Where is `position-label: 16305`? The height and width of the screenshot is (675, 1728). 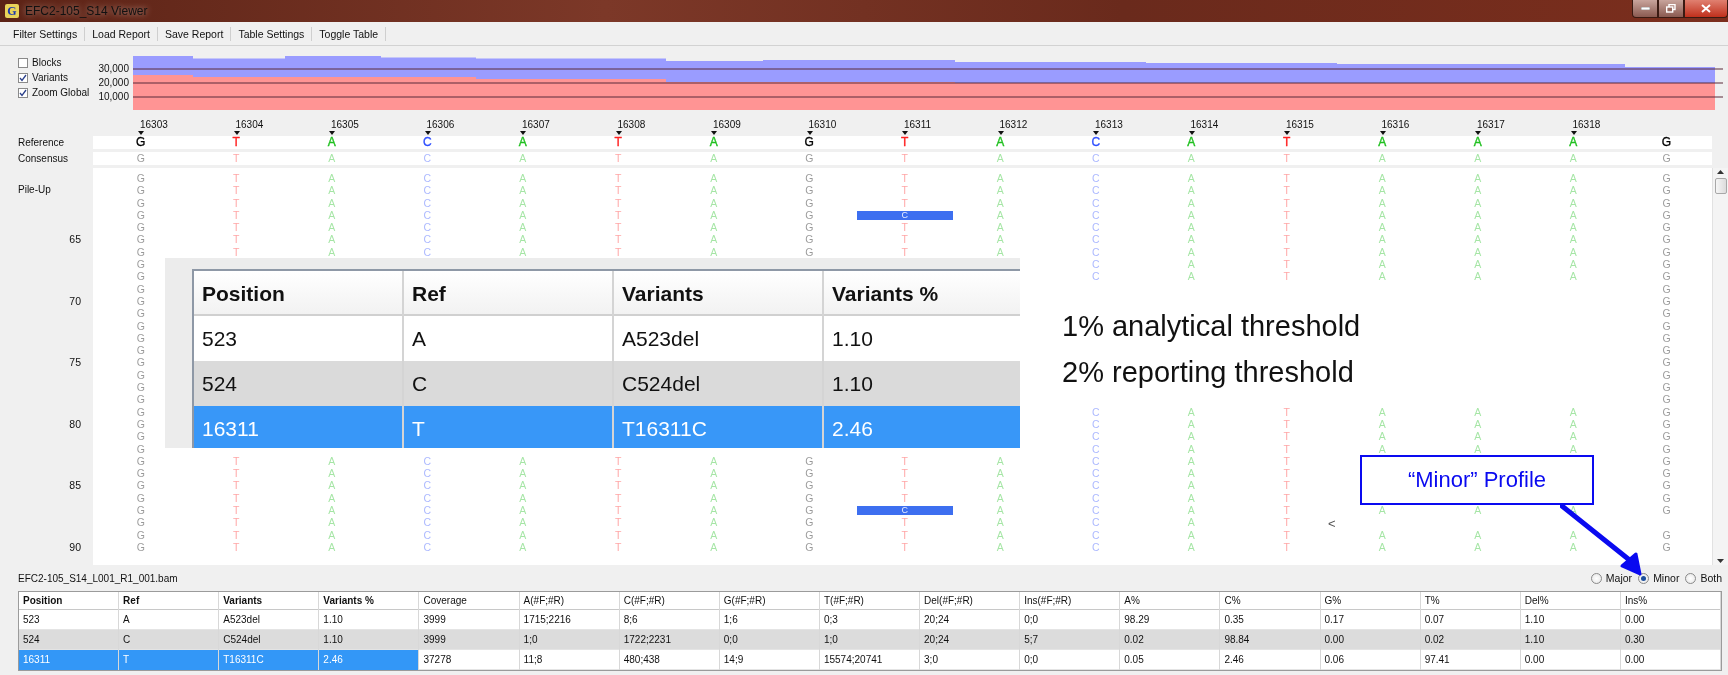 position-label: 16305 is located at coordinates (345, 125).